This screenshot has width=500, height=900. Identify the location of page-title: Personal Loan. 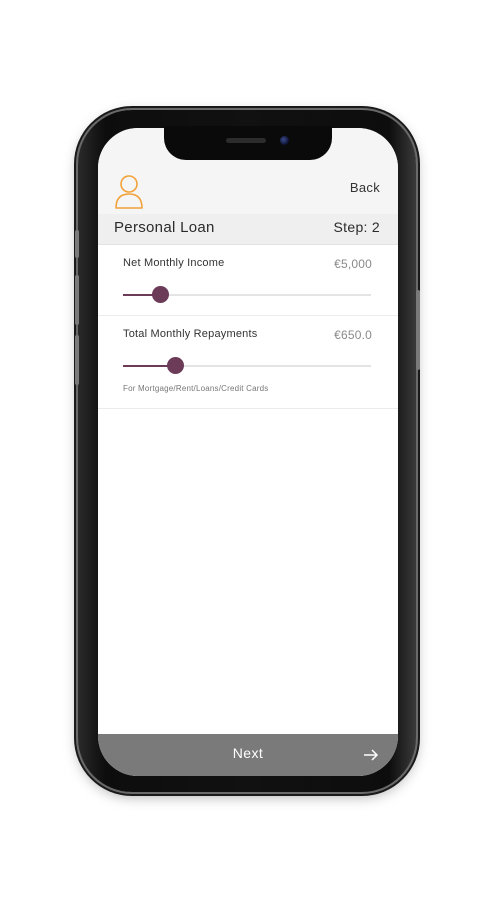
(164, 227).